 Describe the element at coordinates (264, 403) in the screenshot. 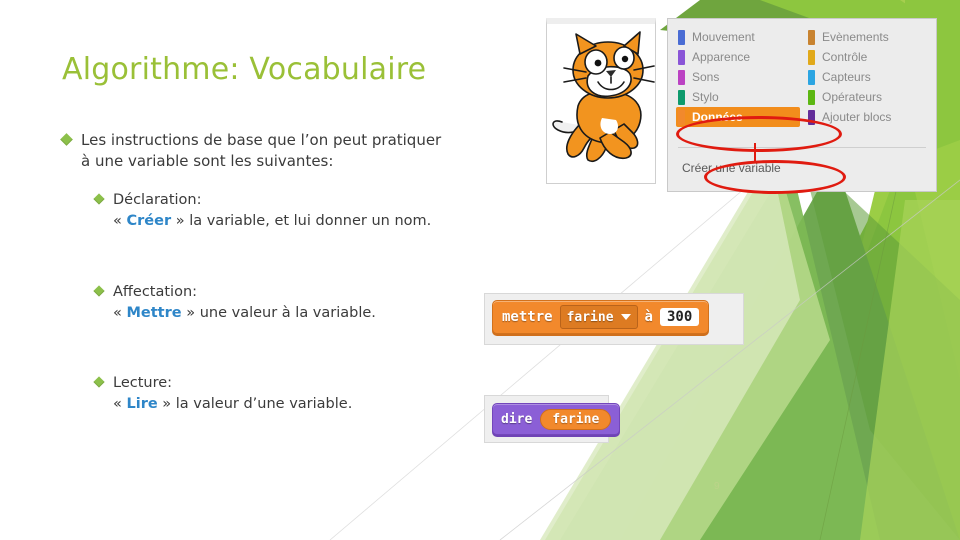

I see `bullet-lecture-rest: la valeur d’une variable.` at that location.